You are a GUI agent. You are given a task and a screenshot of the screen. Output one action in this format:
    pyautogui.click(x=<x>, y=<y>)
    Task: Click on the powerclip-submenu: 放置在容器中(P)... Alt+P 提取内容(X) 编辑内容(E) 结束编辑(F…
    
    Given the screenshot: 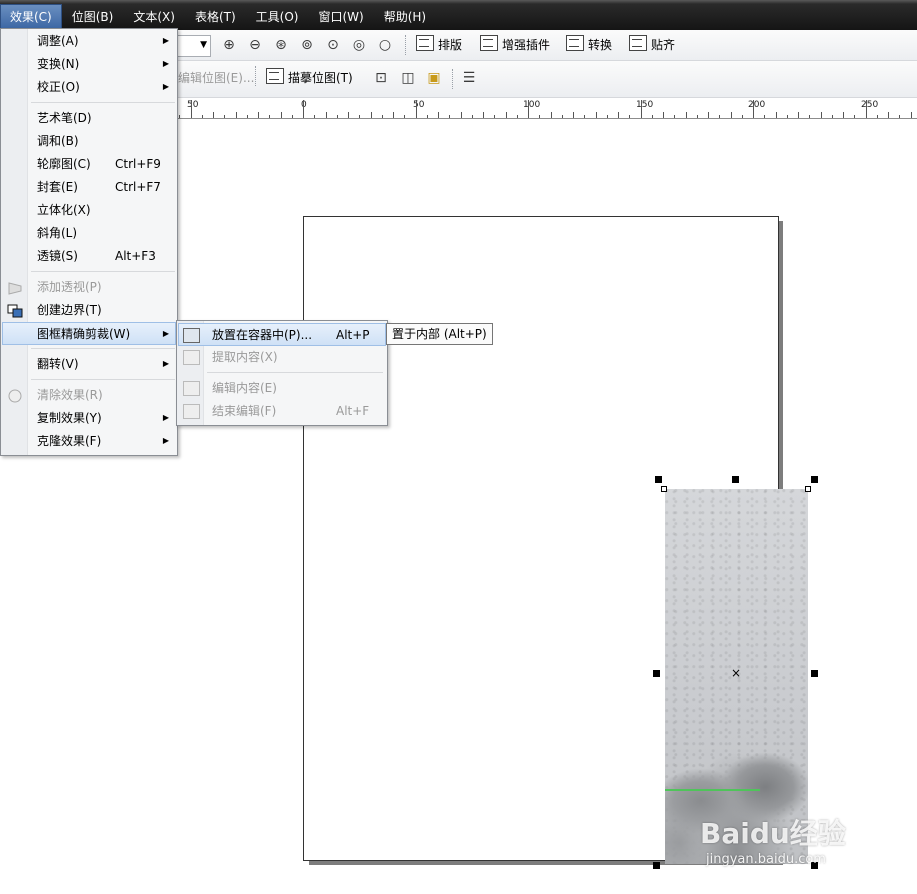 What is the action you would take?
    pyautogui.click(x=282, y=373)
    